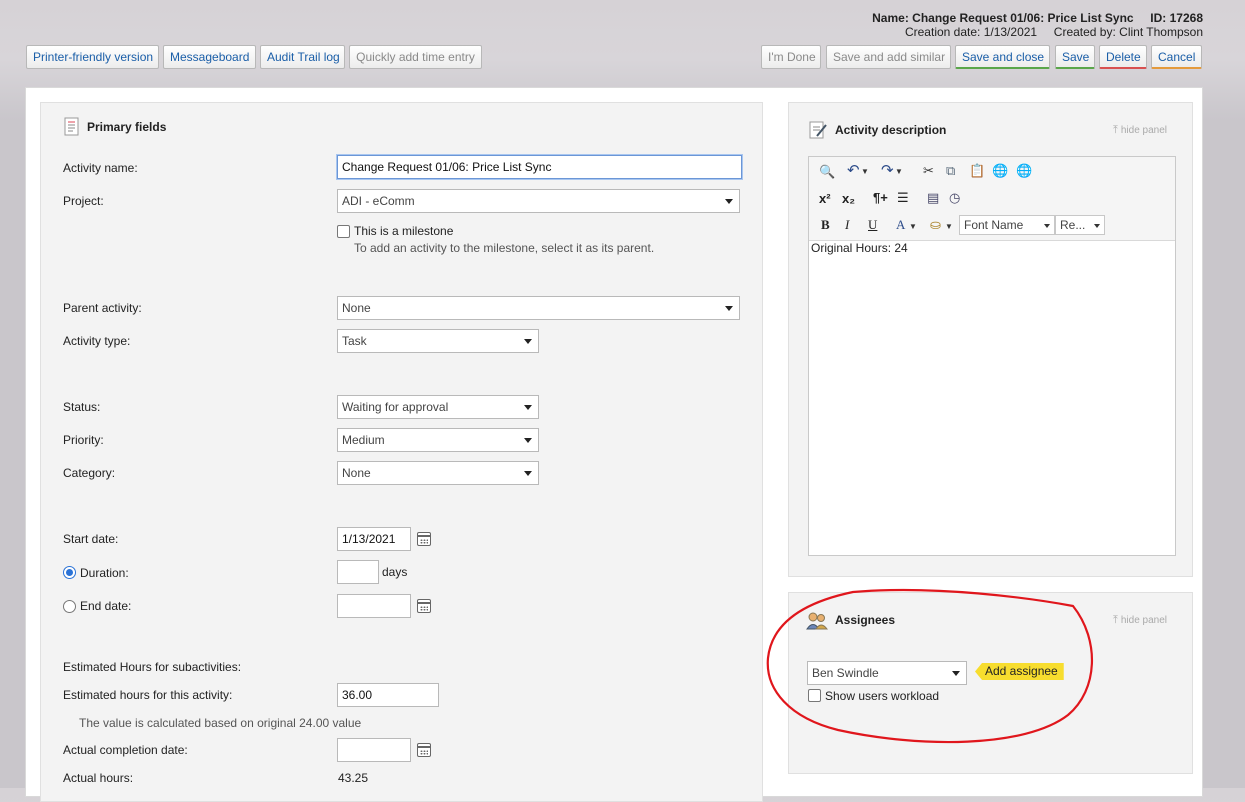  Describe the element at coordinates (69, 606) in the screenshot. I see `end-date-radio` at that location.